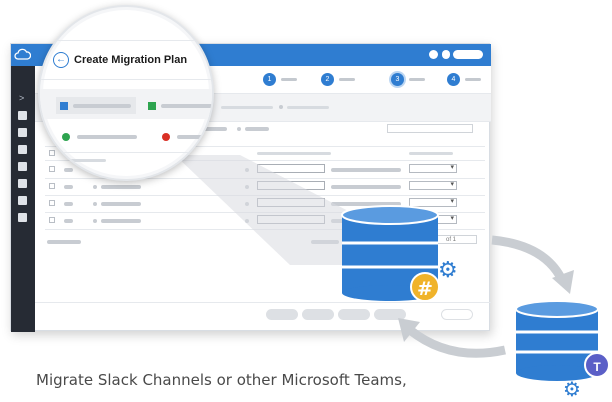 Image resolution: width=612 pixels, height=402 pixels. What do you see at coordinates (102, 106) in the screenshot?
I see `source-label` at bounding box center [102, 106].